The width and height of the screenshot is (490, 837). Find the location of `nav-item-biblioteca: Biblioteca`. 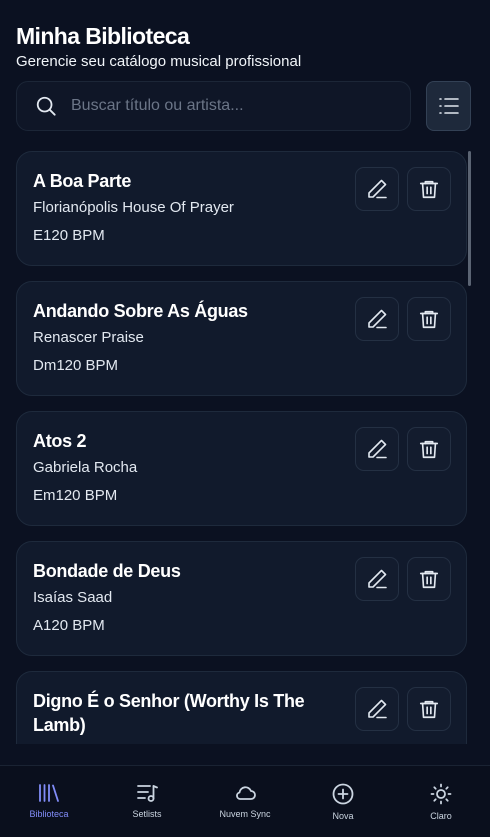

nav-item-biblioteca: Biblioteca is located at coordinates (49, 801).